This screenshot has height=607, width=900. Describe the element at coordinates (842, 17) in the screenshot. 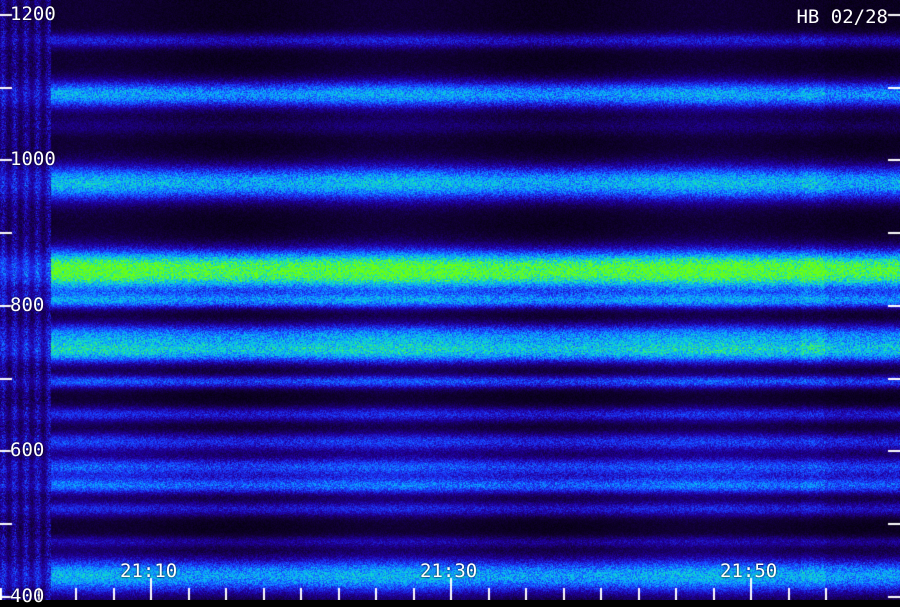

I see `date-label: HB 02/28` at that location.